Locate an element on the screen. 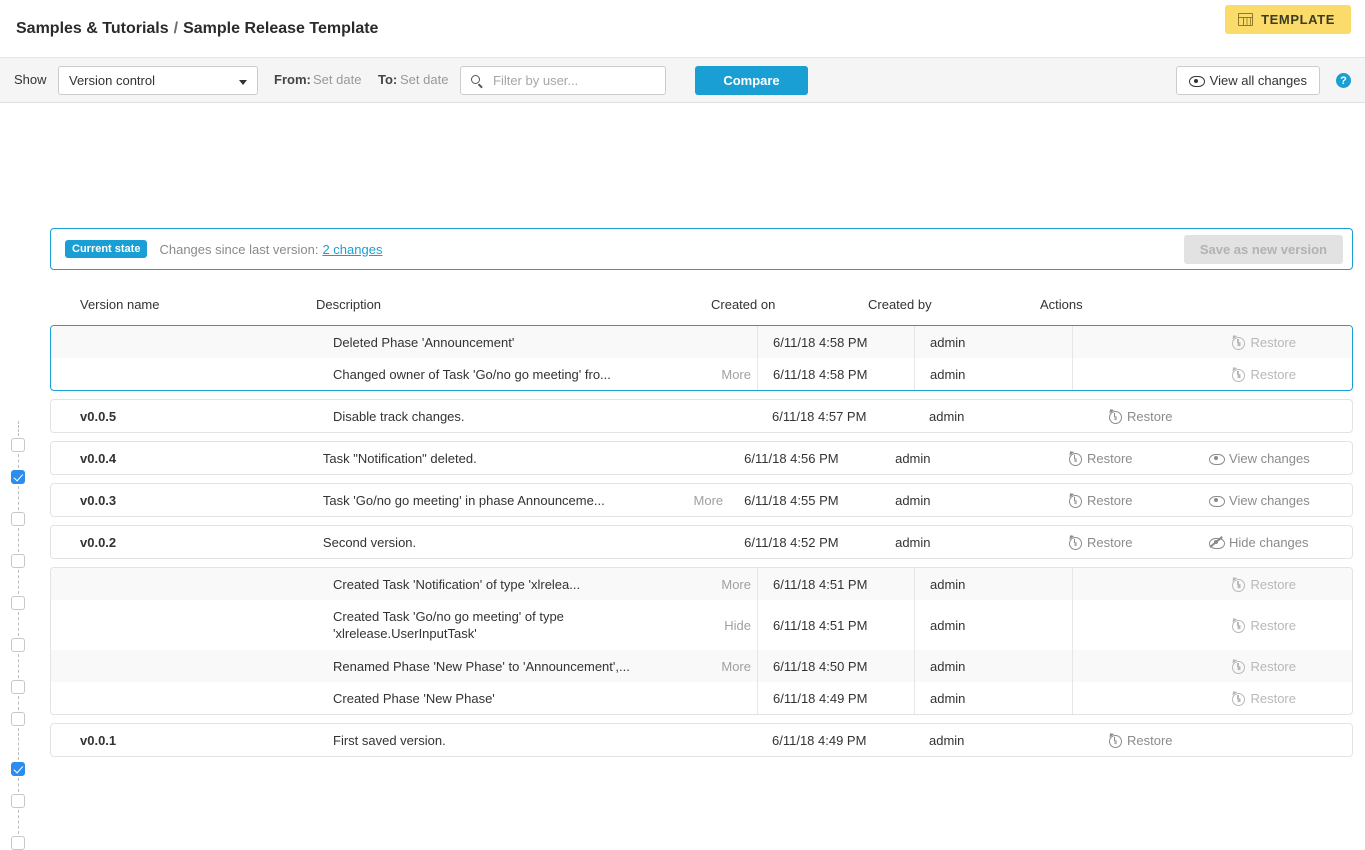 The width and height of the screenshot is (1365, 850). details-link-empty is located at coordinates (727, 416).